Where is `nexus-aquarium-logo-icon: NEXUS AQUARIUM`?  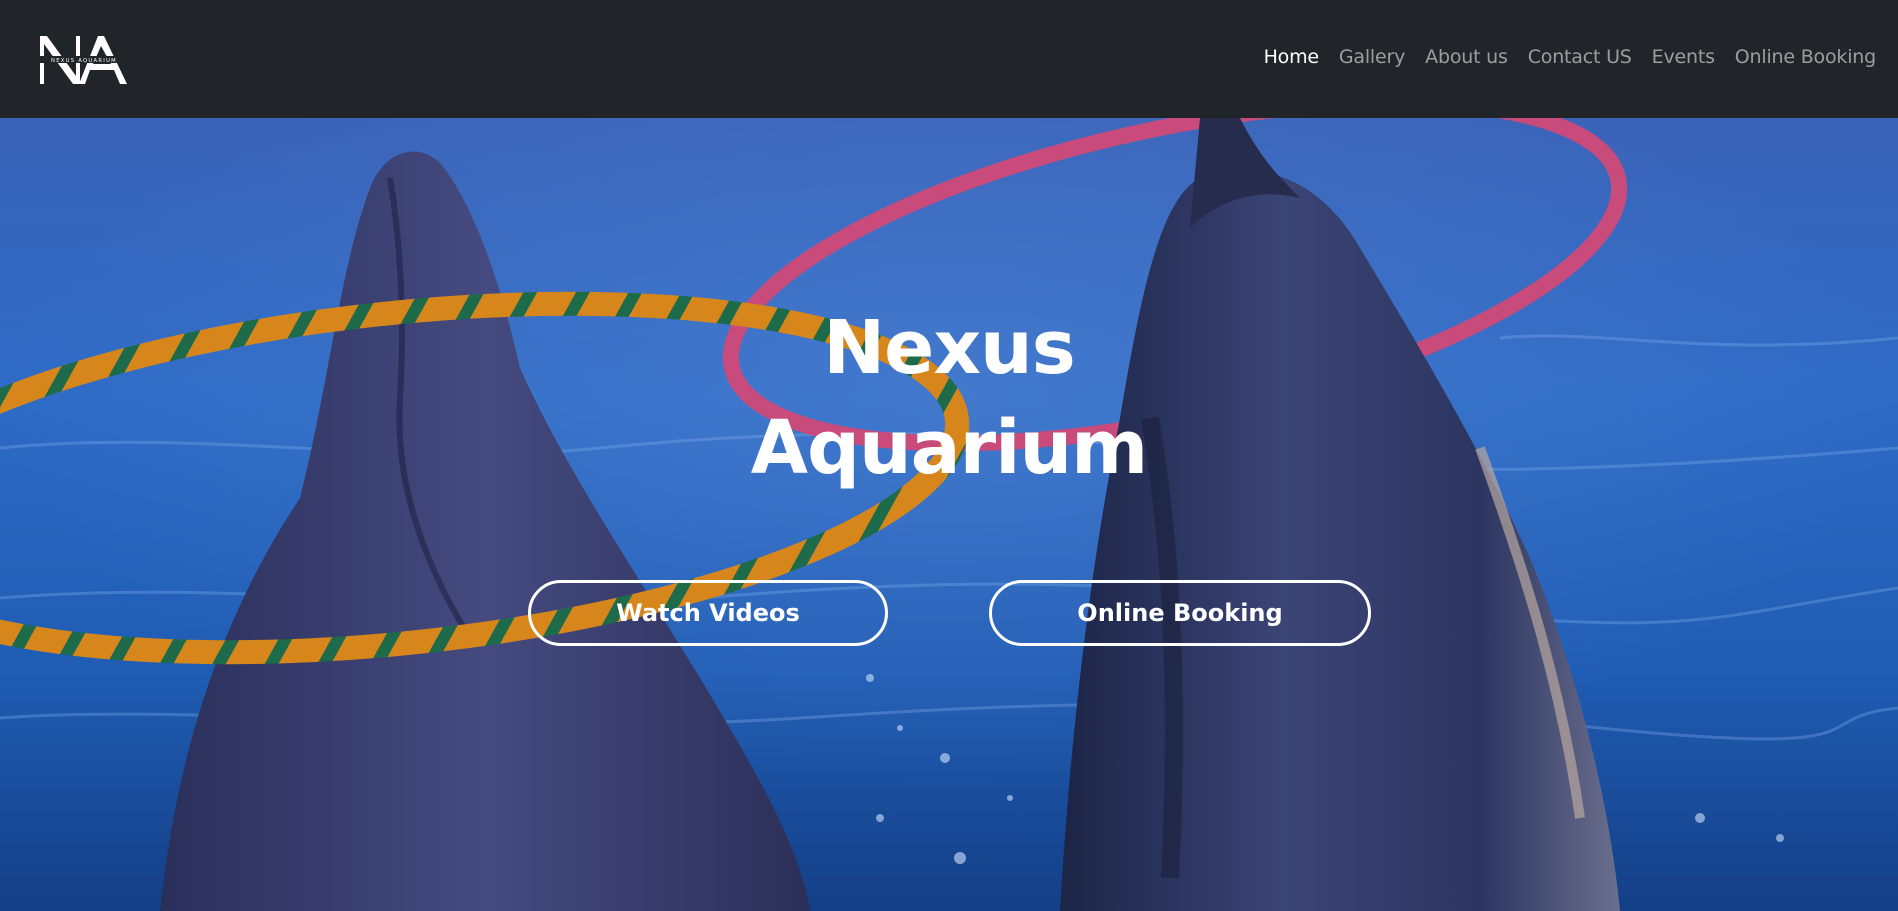
nexus-aquarium-logo-icon: NEXUS AQUARIUM is located at coordinates (84, 60).